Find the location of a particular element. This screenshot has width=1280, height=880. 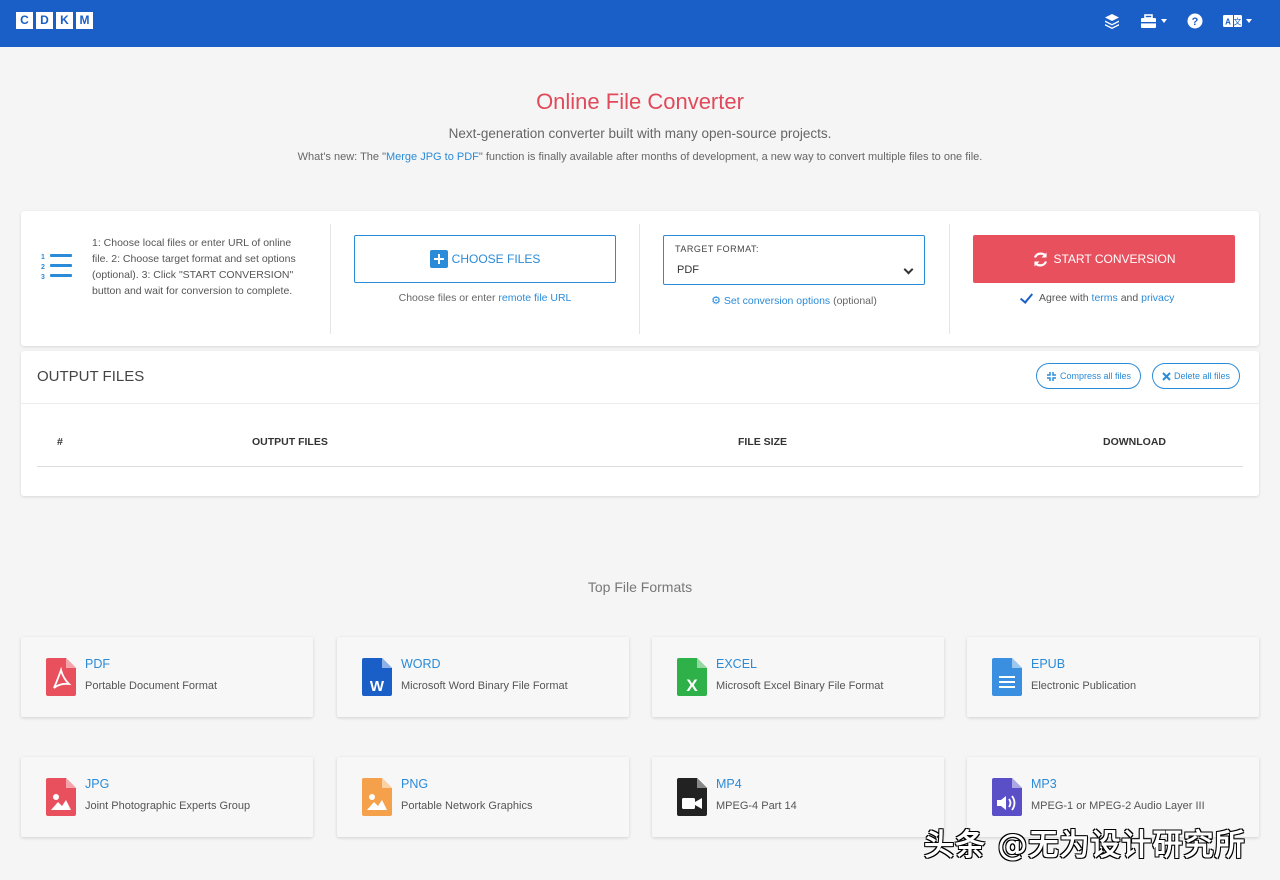

svg-text: 1 is located at coordinates (43, 257).